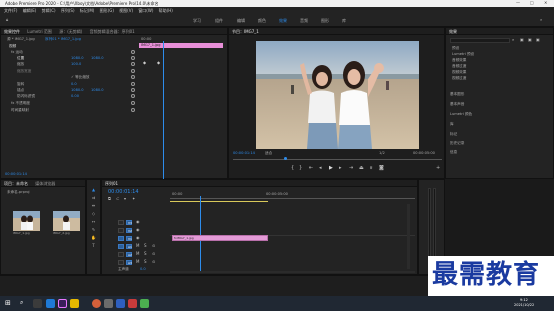 The height and width of the screenshot is (311, 554). What do you see at coordinates (457, 143) in the screenshot?
I see `panel-history: 历史记录` at bounding box center [457, 143].